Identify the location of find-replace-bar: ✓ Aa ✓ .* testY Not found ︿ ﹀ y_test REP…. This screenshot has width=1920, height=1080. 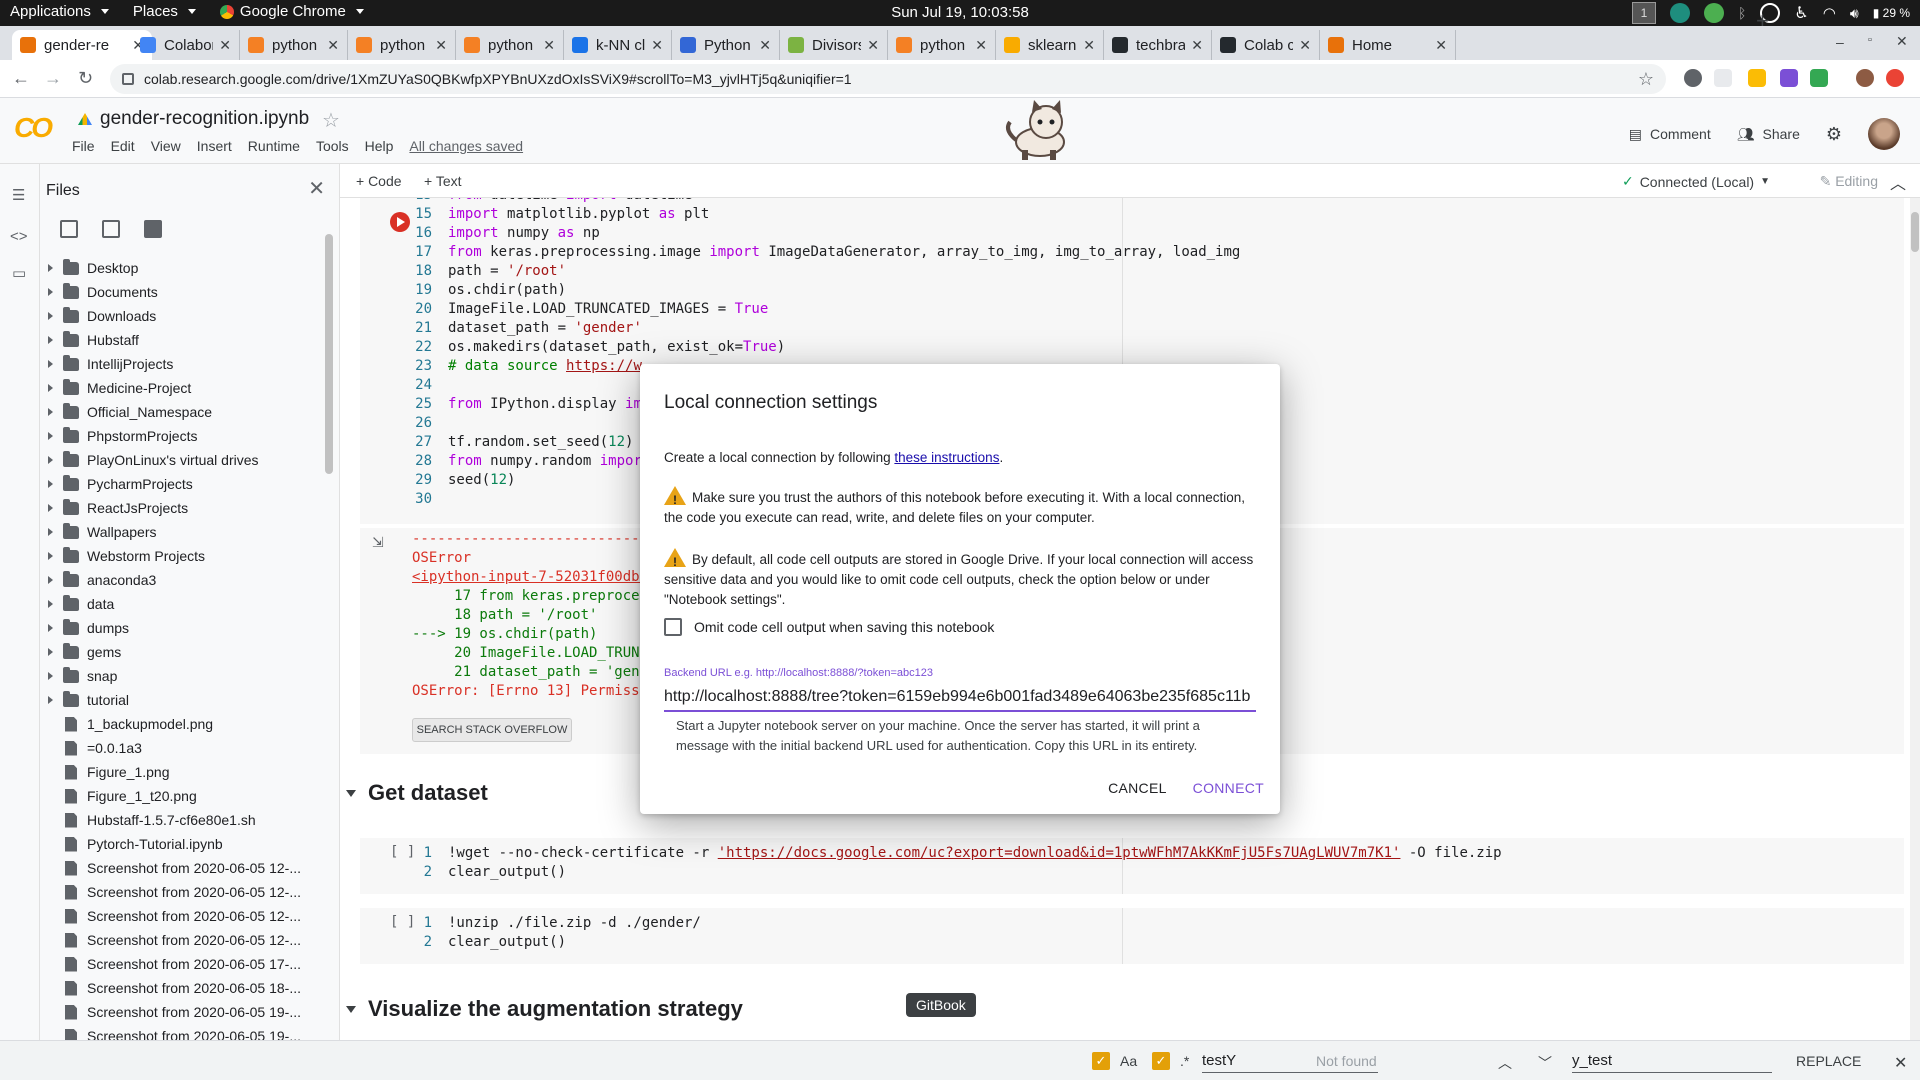
(960, 1060).